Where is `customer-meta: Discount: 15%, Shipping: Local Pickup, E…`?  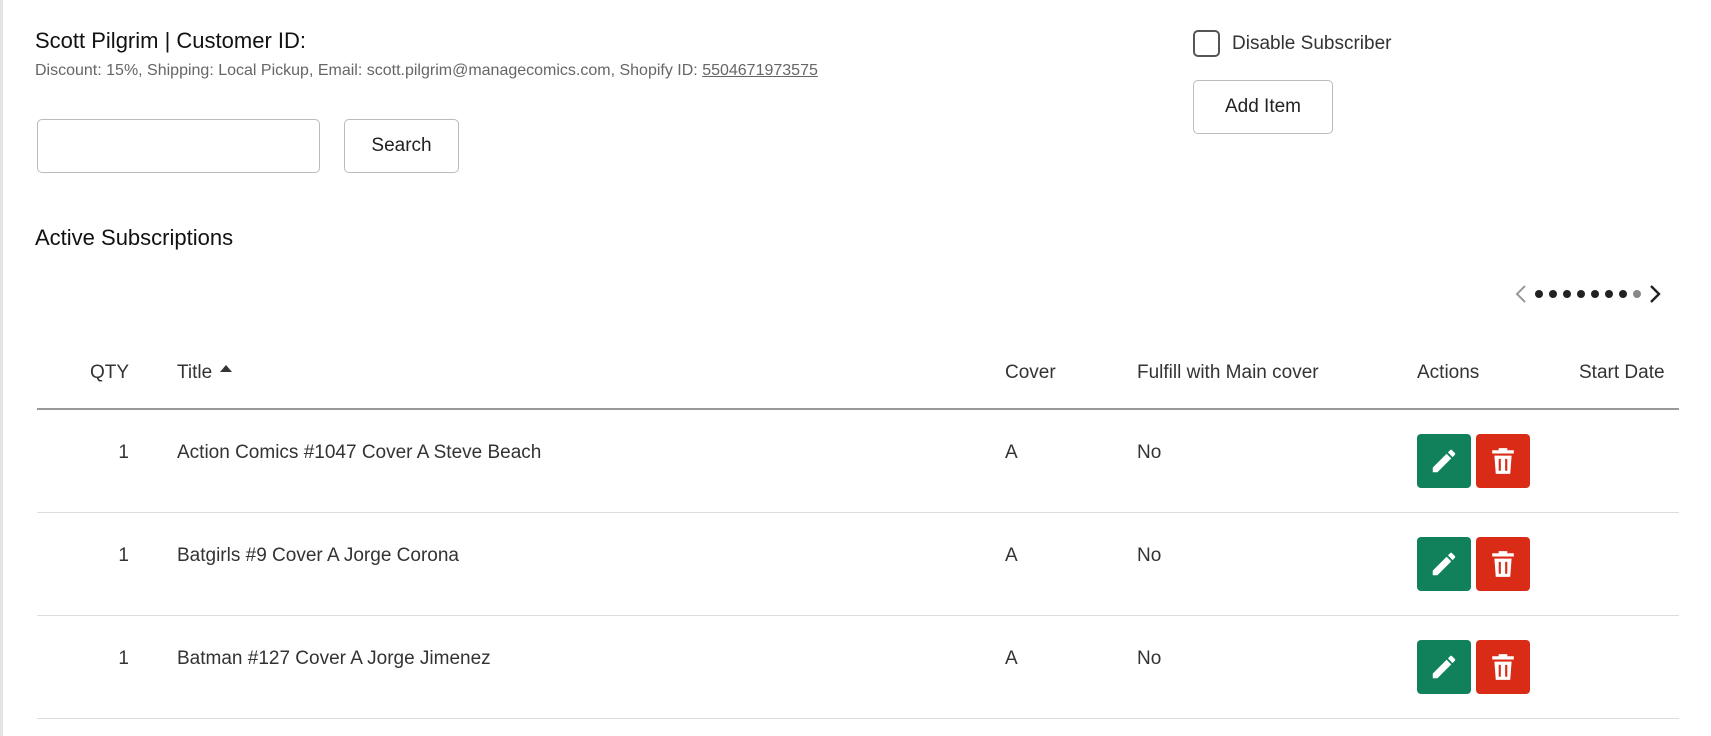
customer-meta: Discount: 15%, Shipping: Local Pickup, E… is located at coordinates (426, 71).